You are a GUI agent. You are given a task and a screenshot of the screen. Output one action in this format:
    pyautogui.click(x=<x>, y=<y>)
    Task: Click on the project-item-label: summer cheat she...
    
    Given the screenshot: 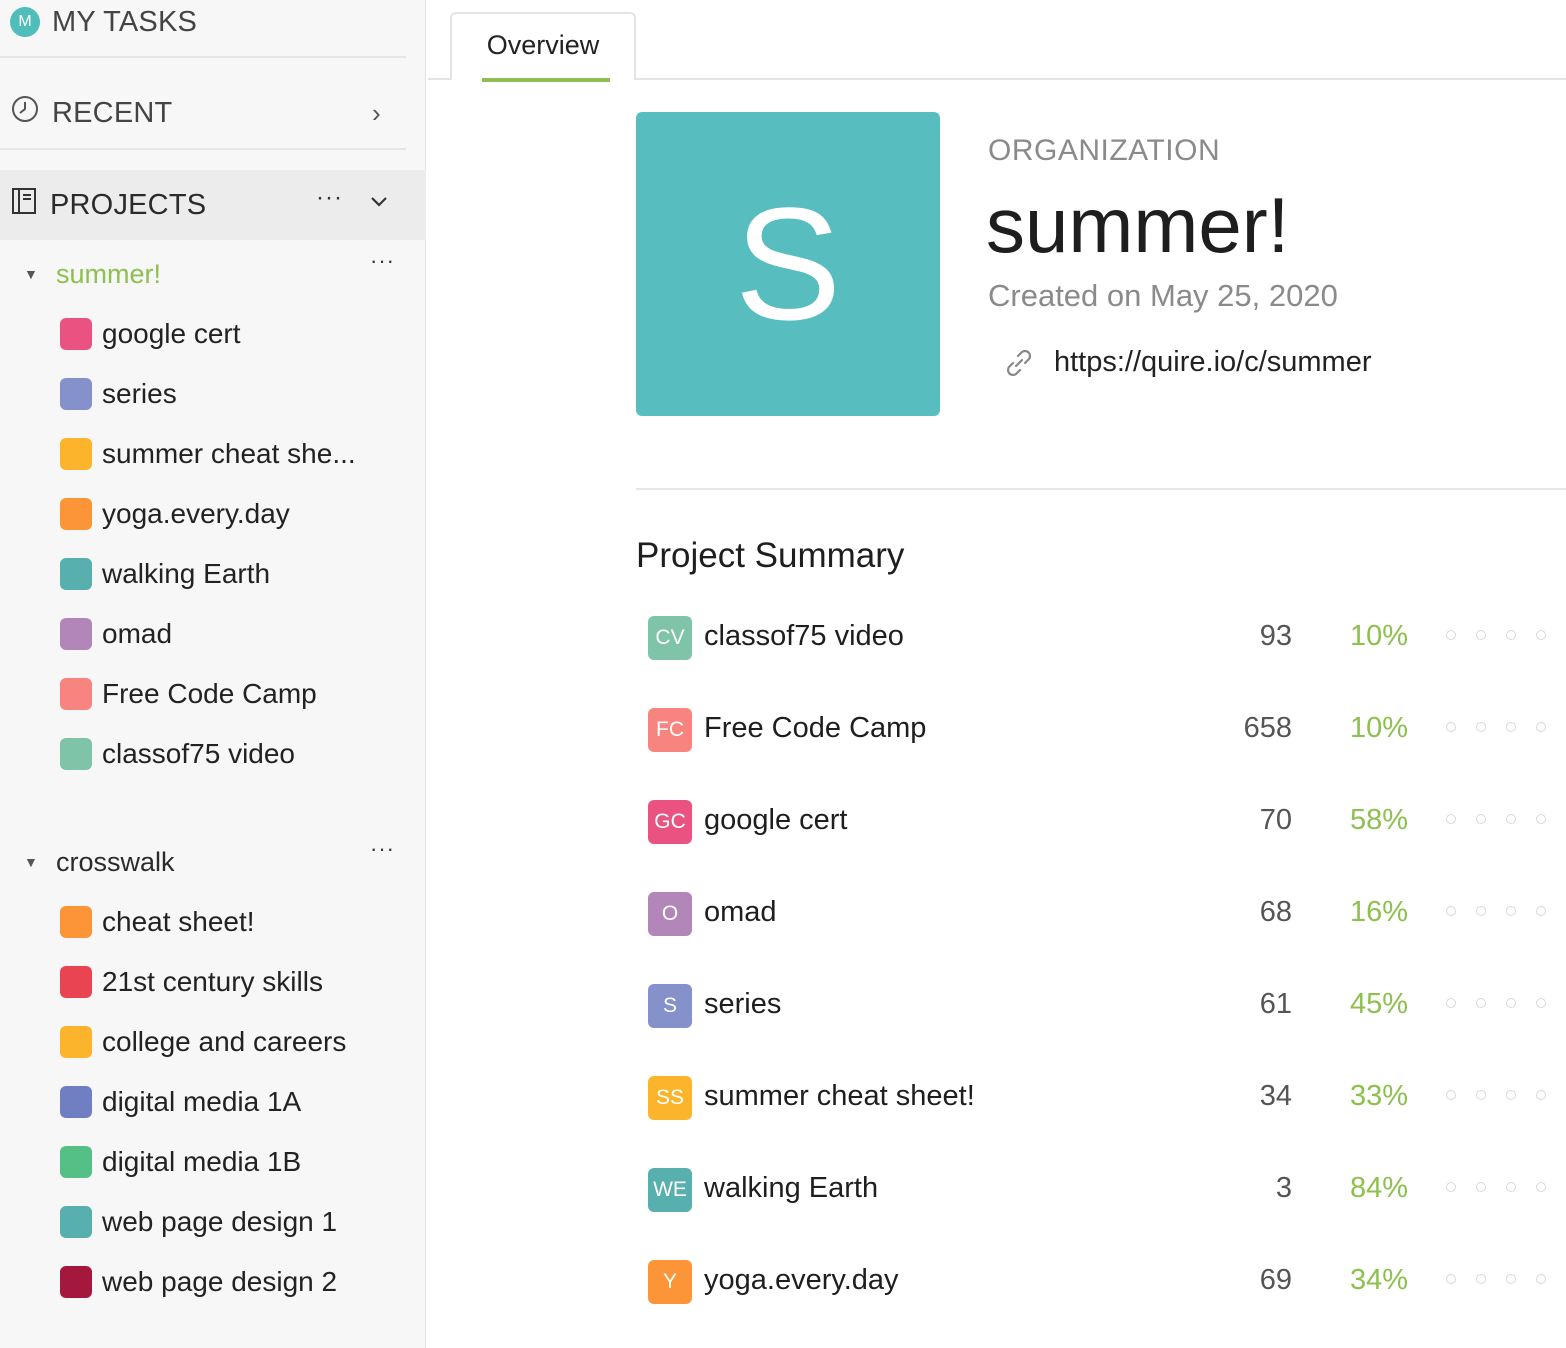 What is the action you would take?
    pyautogui.click(x=229, y=453)
    